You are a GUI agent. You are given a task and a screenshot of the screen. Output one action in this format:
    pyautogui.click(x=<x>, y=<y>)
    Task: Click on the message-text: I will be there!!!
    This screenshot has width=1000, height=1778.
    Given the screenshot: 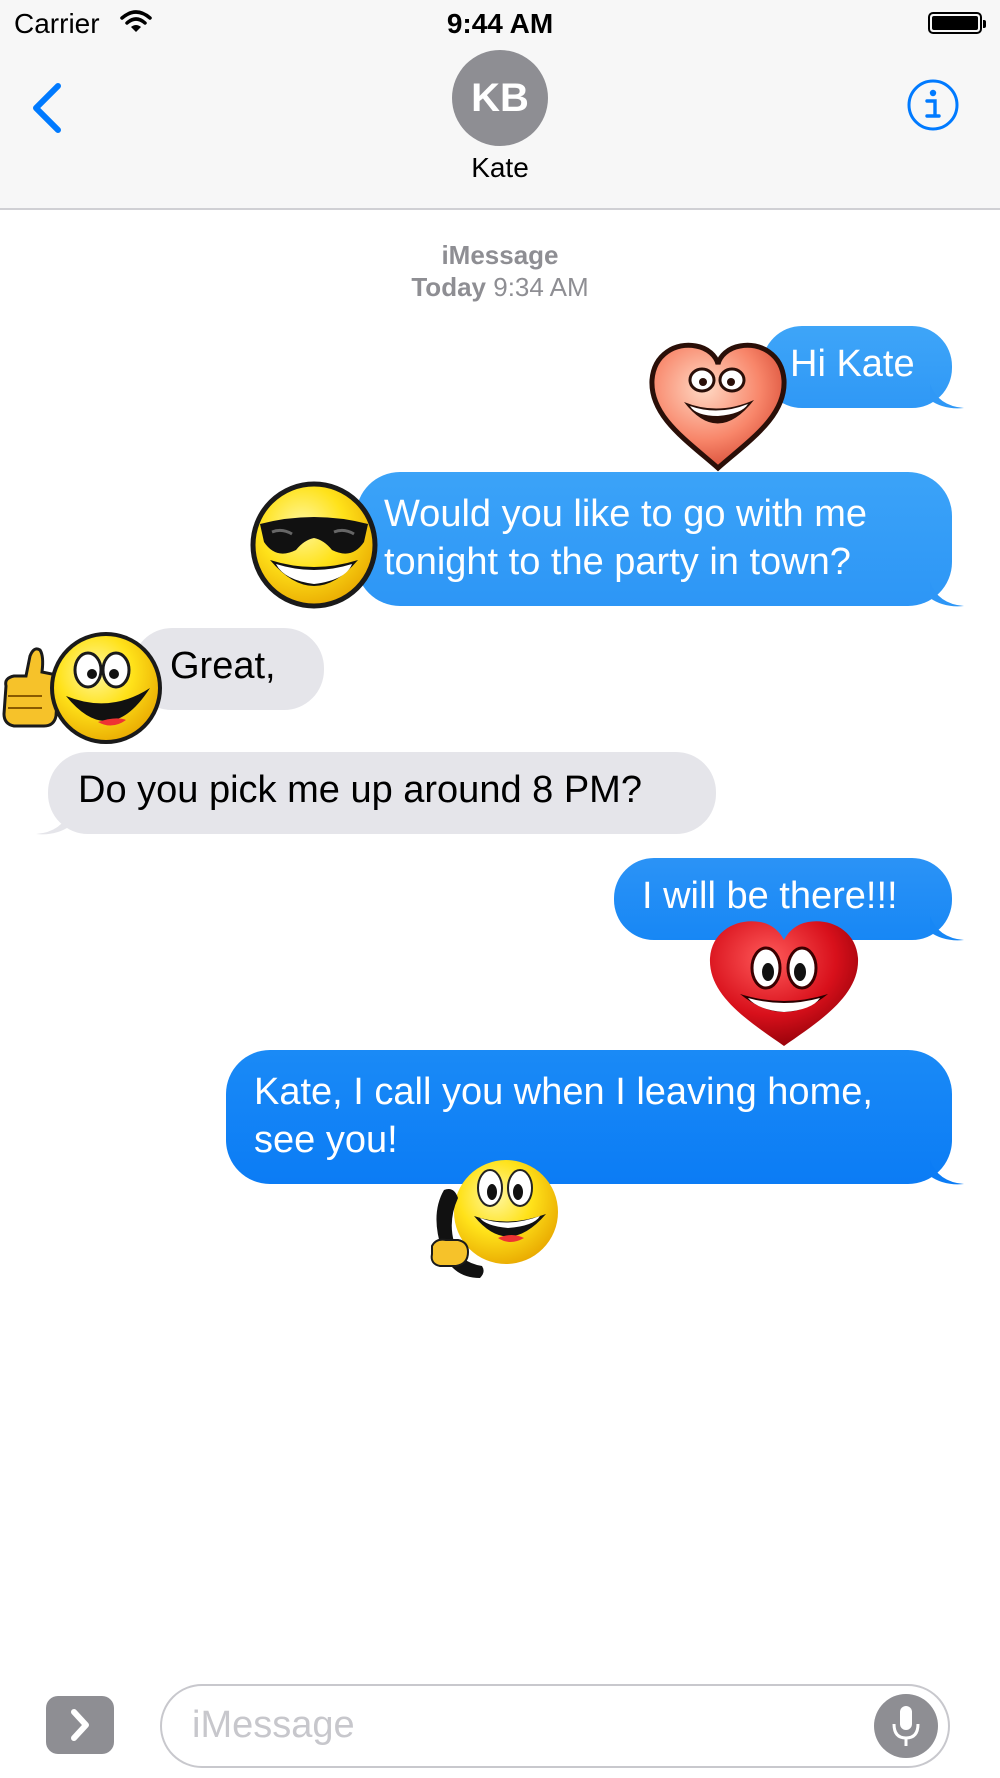 What is the action you would take?
    pyautogui.click(x=770, y=896)
    